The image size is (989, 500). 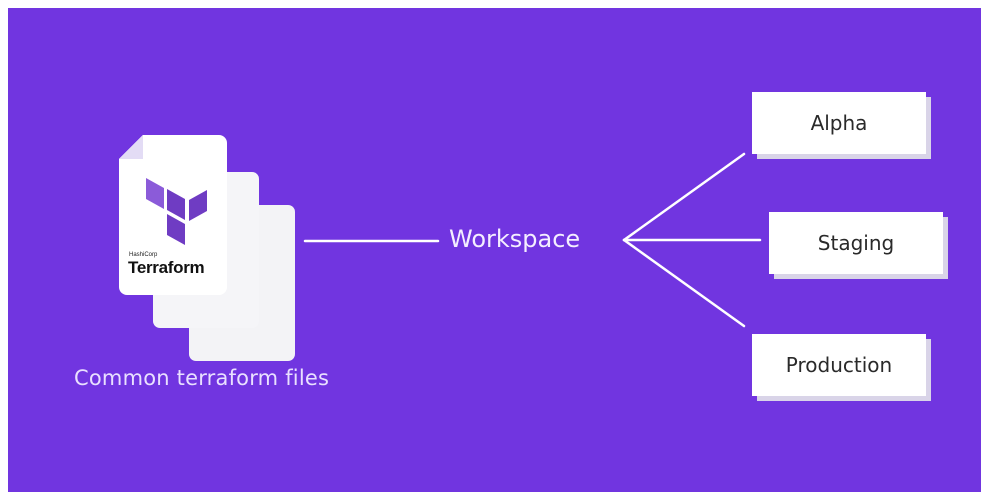 I want to click on environment-alpha: Alpha, so click(x=839, y=123).